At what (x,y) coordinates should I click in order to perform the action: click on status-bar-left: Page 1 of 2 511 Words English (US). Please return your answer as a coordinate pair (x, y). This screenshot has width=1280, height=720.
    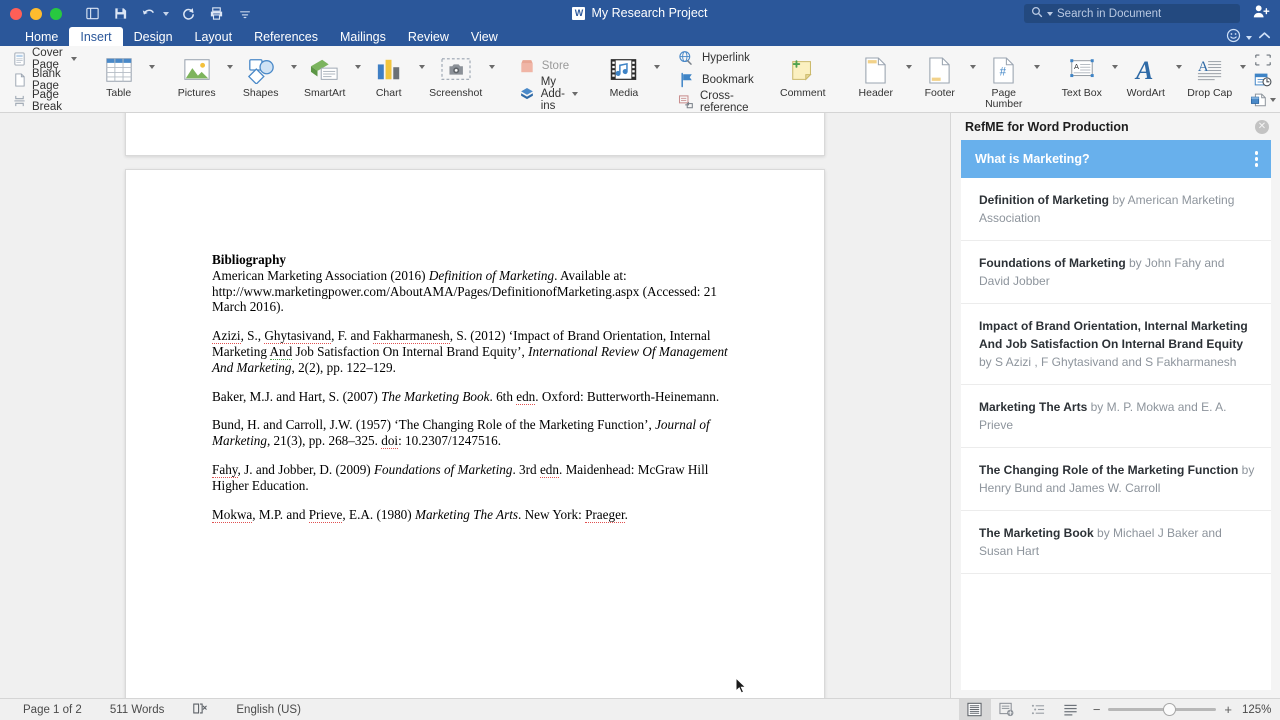
    Looking at the image, I should click on (150, 710).